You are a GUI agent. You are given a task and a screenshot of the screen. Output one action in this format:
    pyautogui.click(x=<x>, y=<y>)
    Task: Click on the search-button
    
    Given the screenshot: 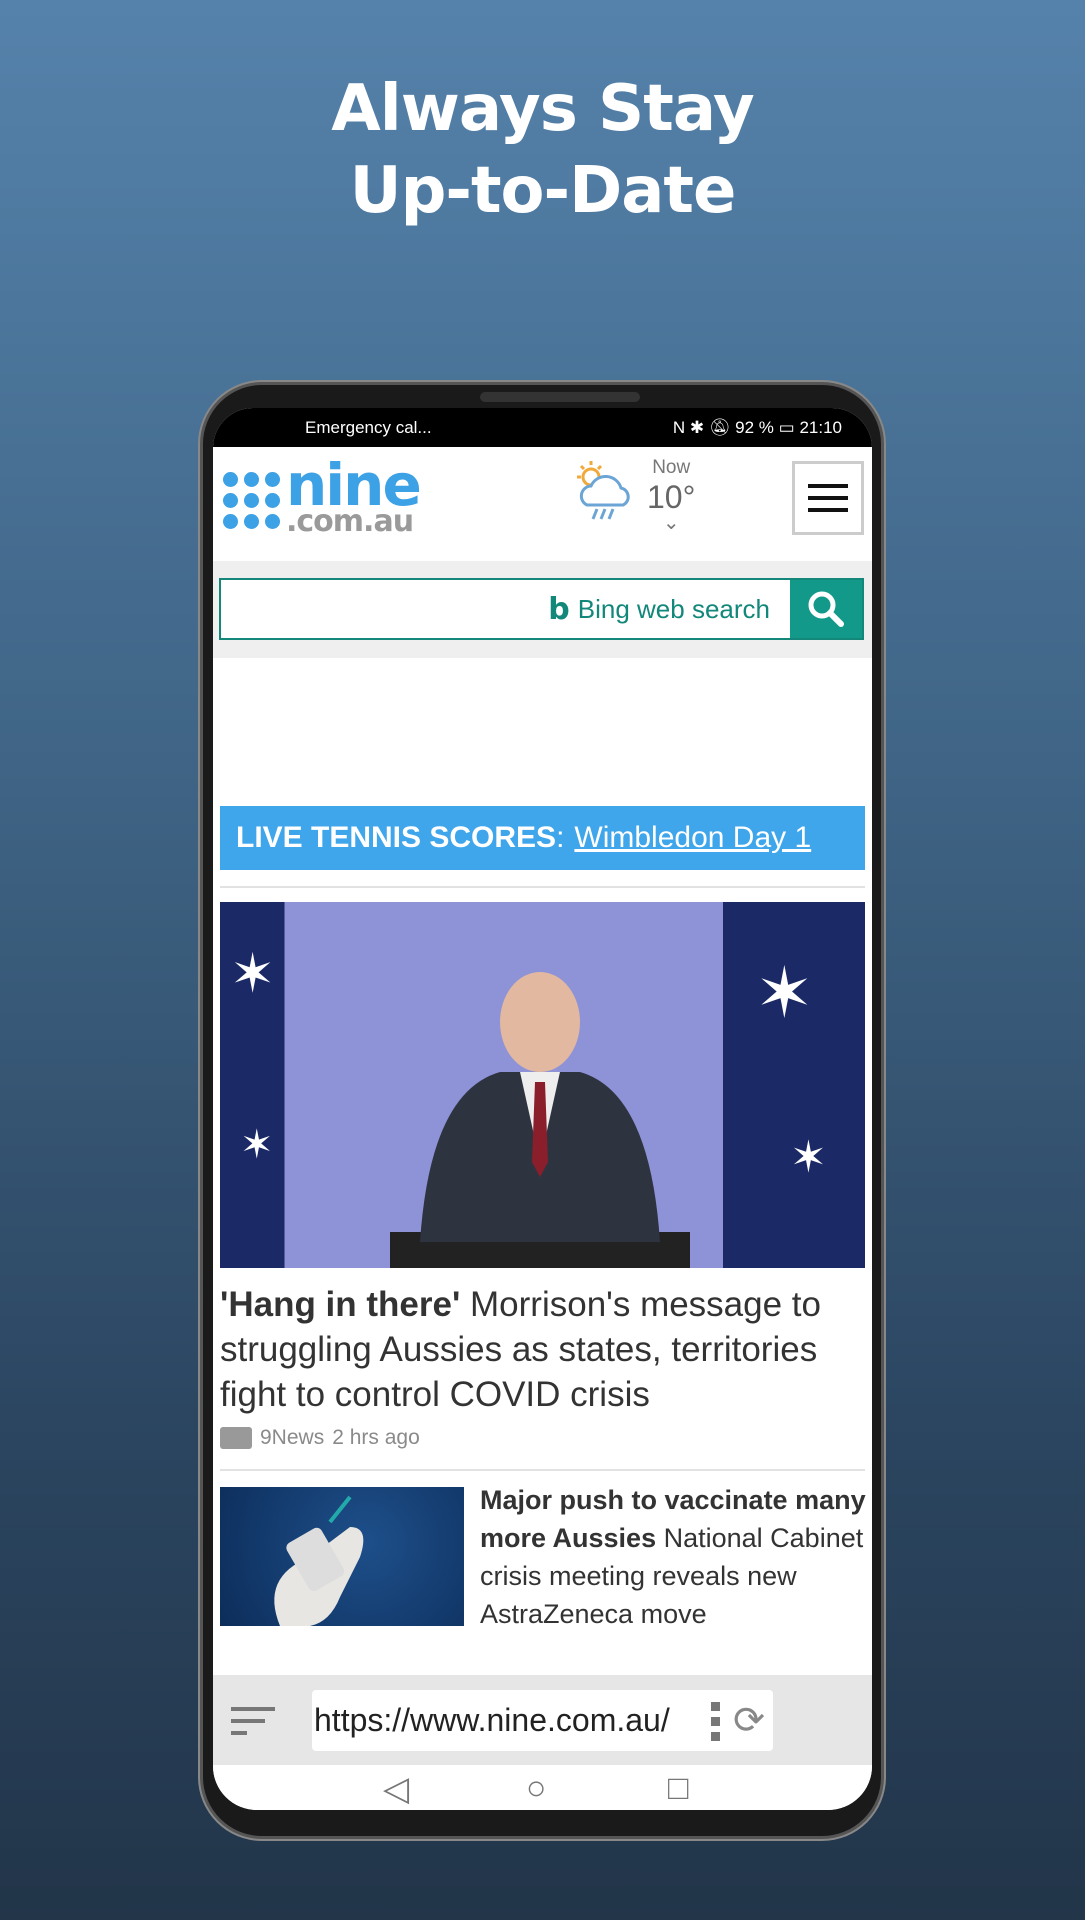 What is the action you would take?
    pyautogui.click(x=826, y=609)
    